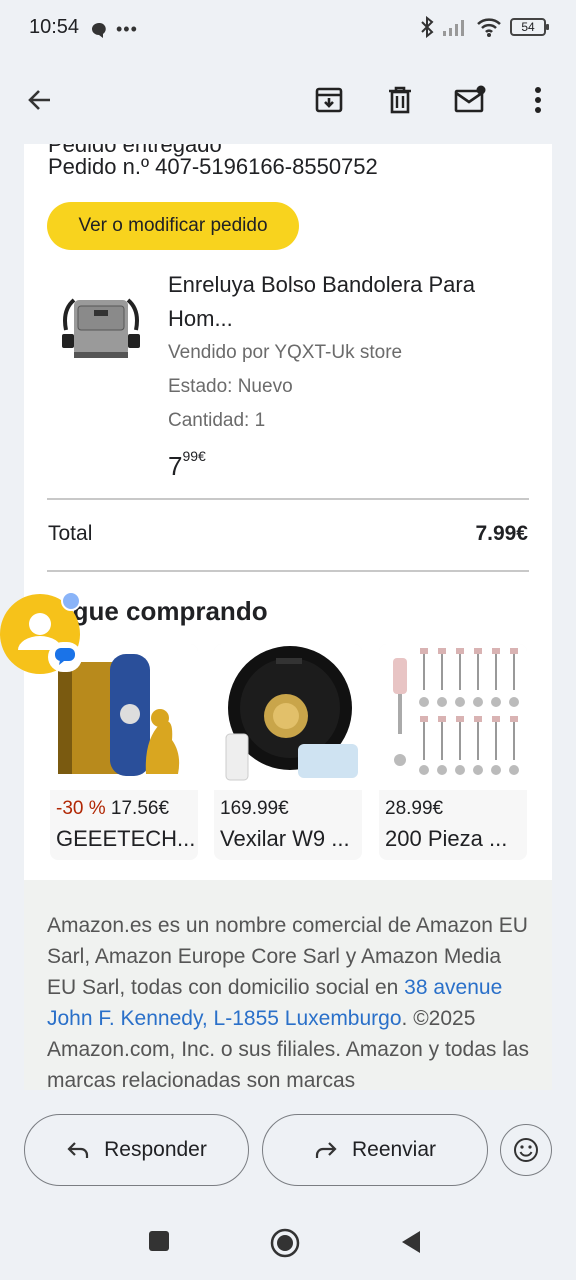 The image size is (576, 1280). I want to click on delete-button, so click(400, 100).